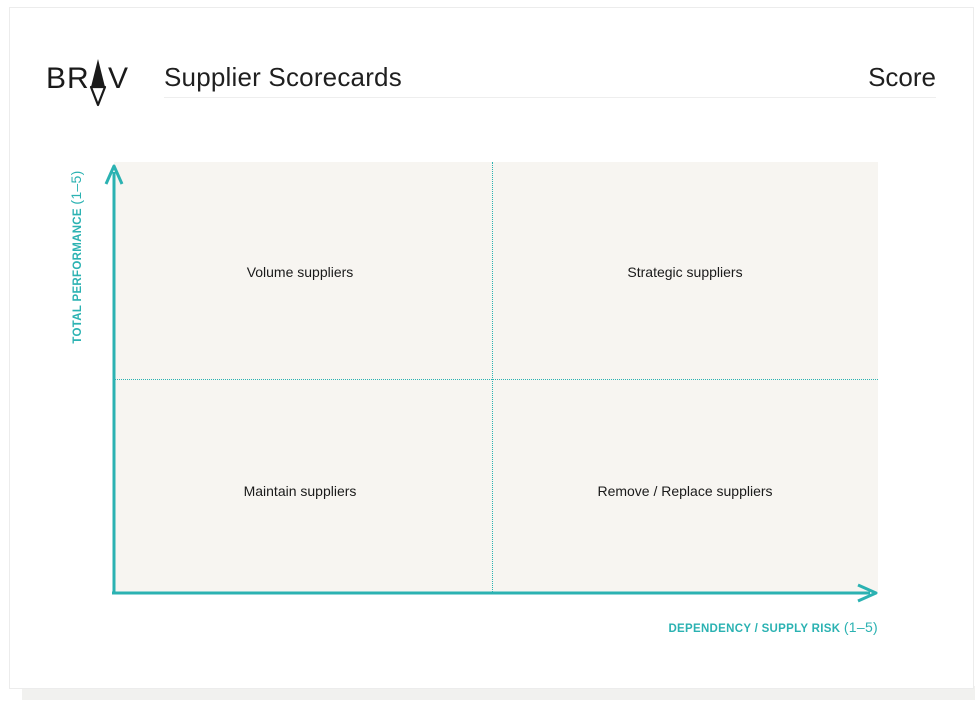  I want to click on x-axis-title: DEPENDENCY / SUPPLY RISK, so click(754, 629).